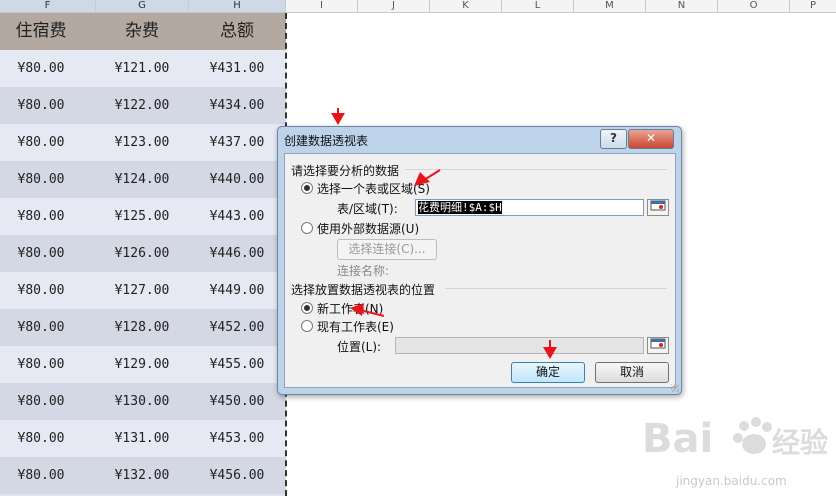  What do you see at coordinates (322, 6) in the screenshot?
I see `column-header-i: I` at bounding box center [322, 6].